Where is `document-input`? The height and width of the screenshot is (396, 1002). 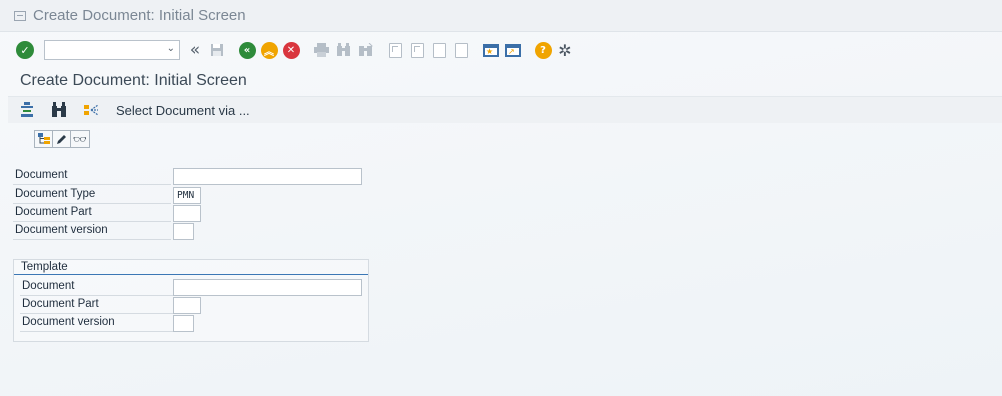 document-input is located at coordinates (267, 176).